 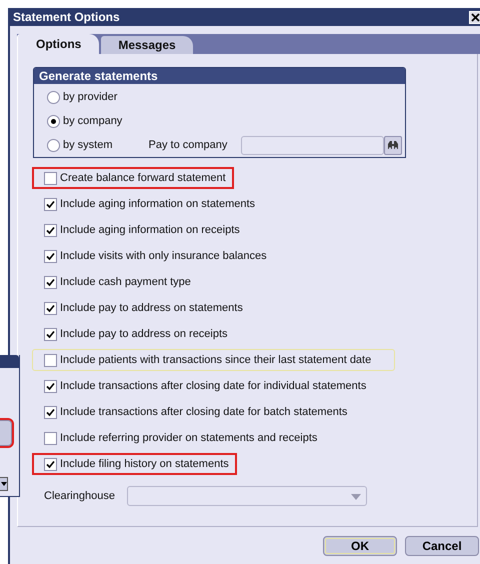 What do you see at coordinates (125, 282) in the screenshot?
I see `checkbox-label: Include cash payment type` at bounding box center [125, 282].